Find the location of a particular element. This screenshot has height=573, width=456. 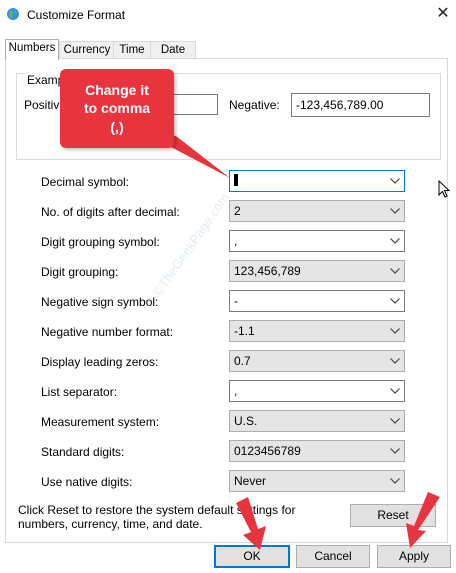

arrow-to-apply-icon is located at coordinates (423, 520).